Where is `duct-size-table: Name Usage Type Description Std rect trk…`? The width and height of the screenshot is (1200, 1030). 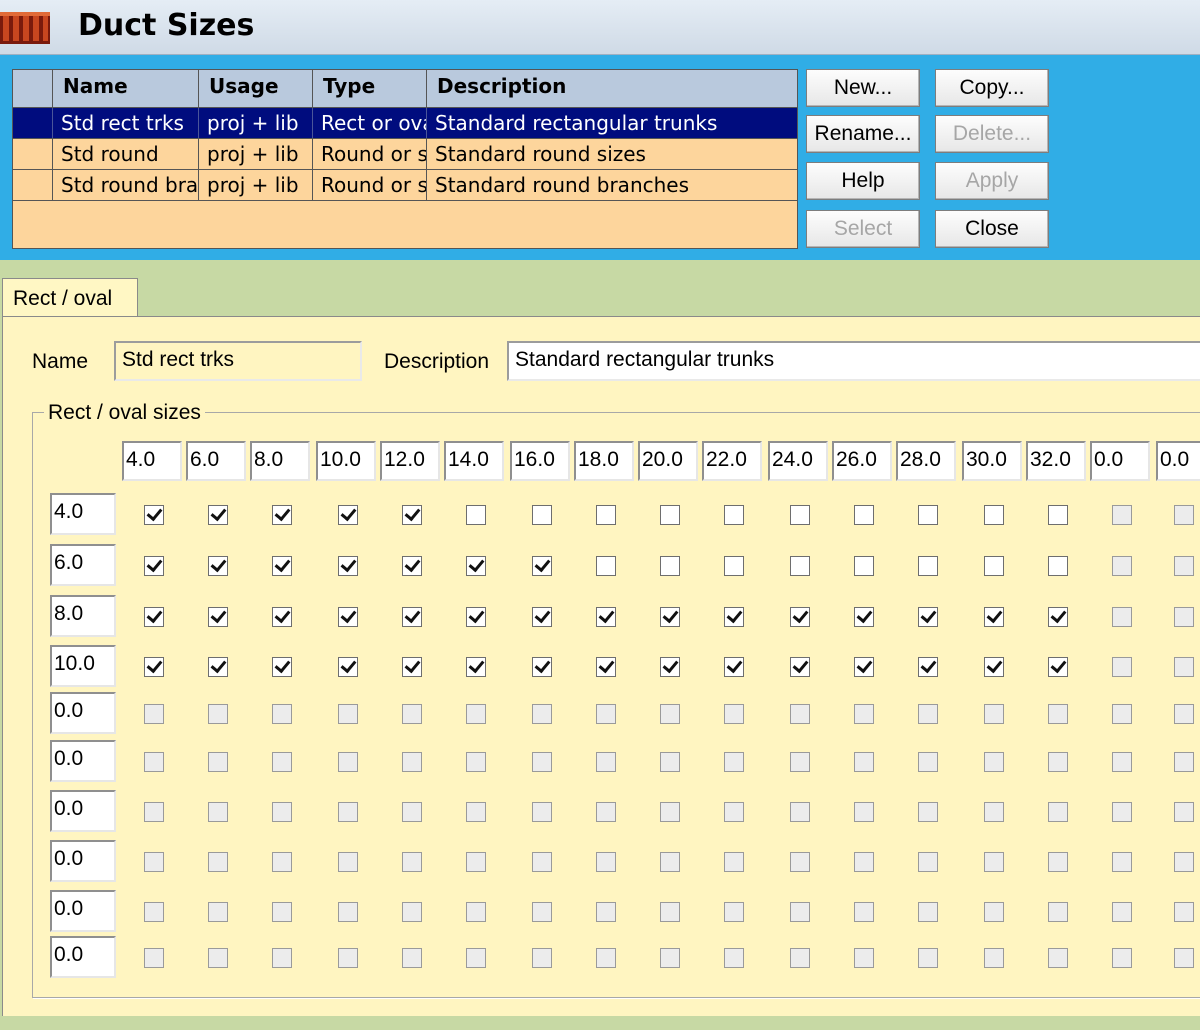 duct-size-table: Name Usage Type Description Std rect trk… is located at coordinates (405, 159).